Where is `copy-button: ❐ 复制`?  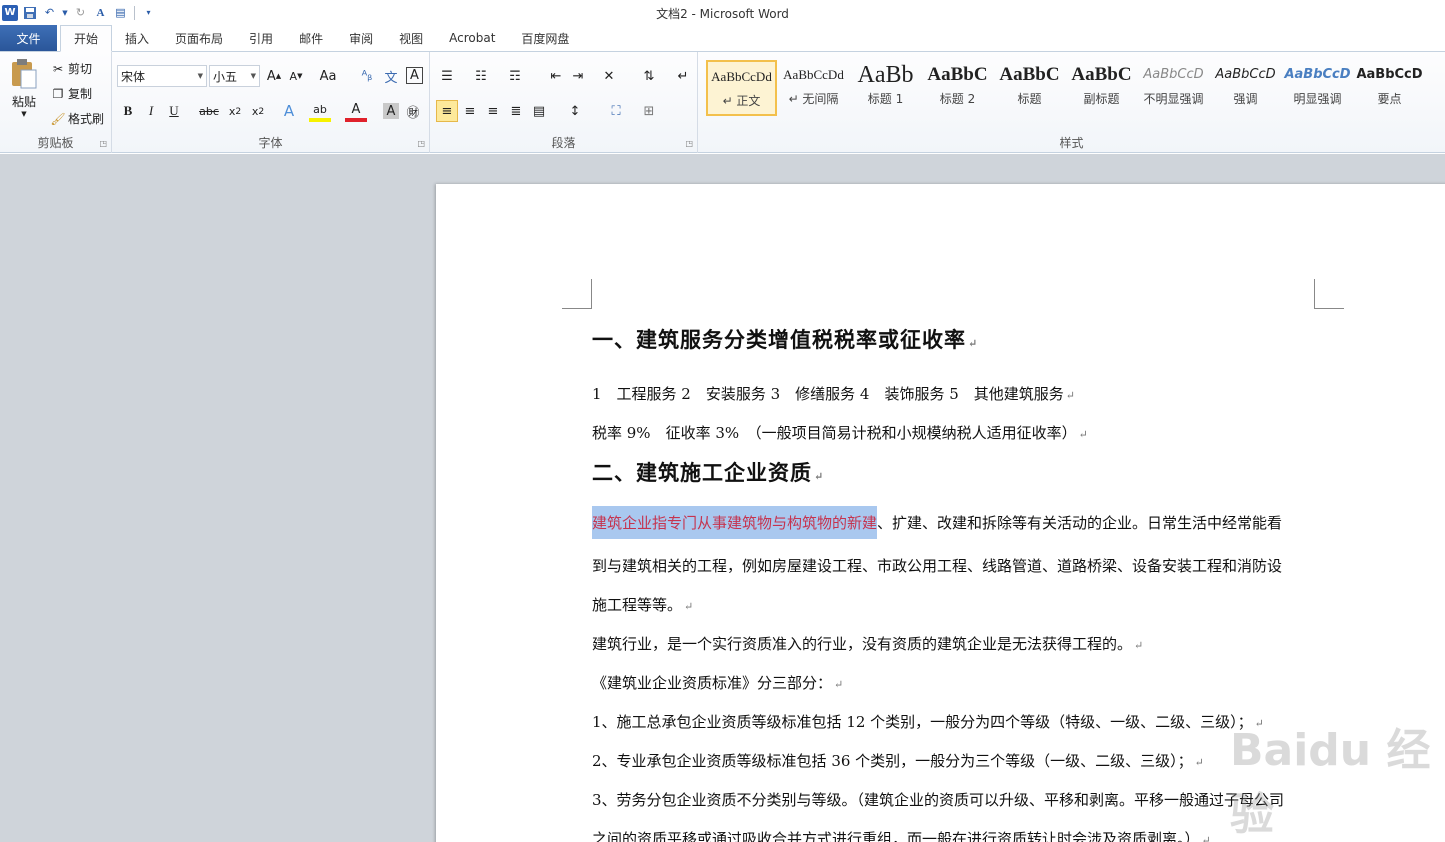
copy-button: ❐ 复制 is located at coordinates (71, 93).